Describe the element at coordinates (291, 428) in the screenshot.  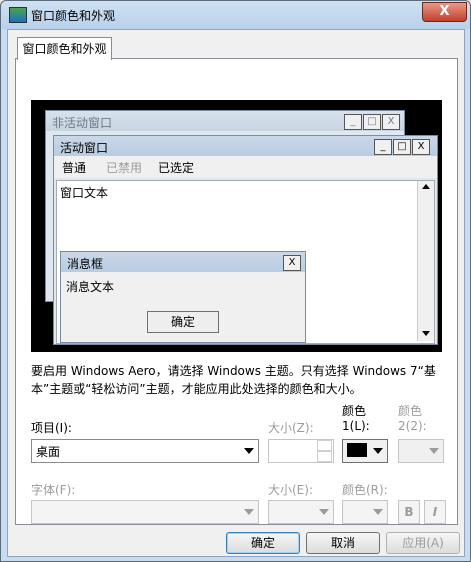
I see `size-label: 大小(Z):` at that location.